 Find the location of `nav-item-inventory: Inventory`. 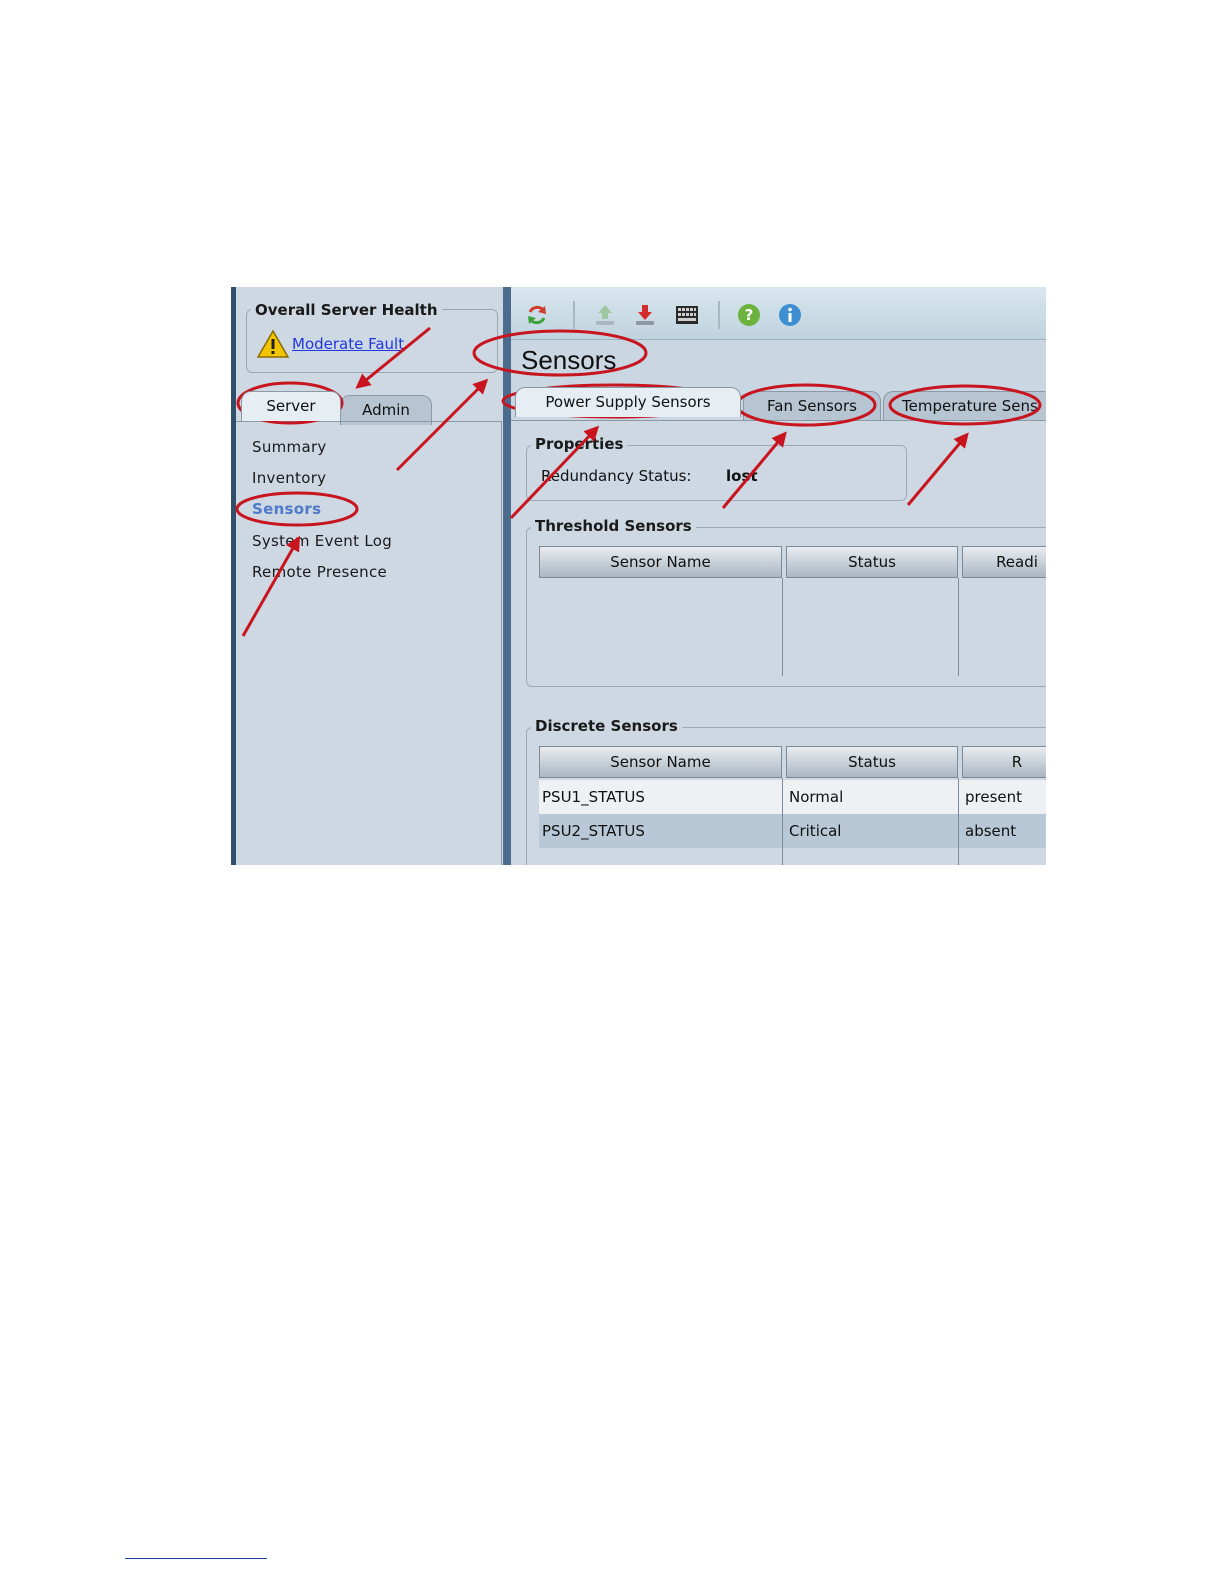

nav-item-inventory: Inventory is located at coordinates (289, 478).